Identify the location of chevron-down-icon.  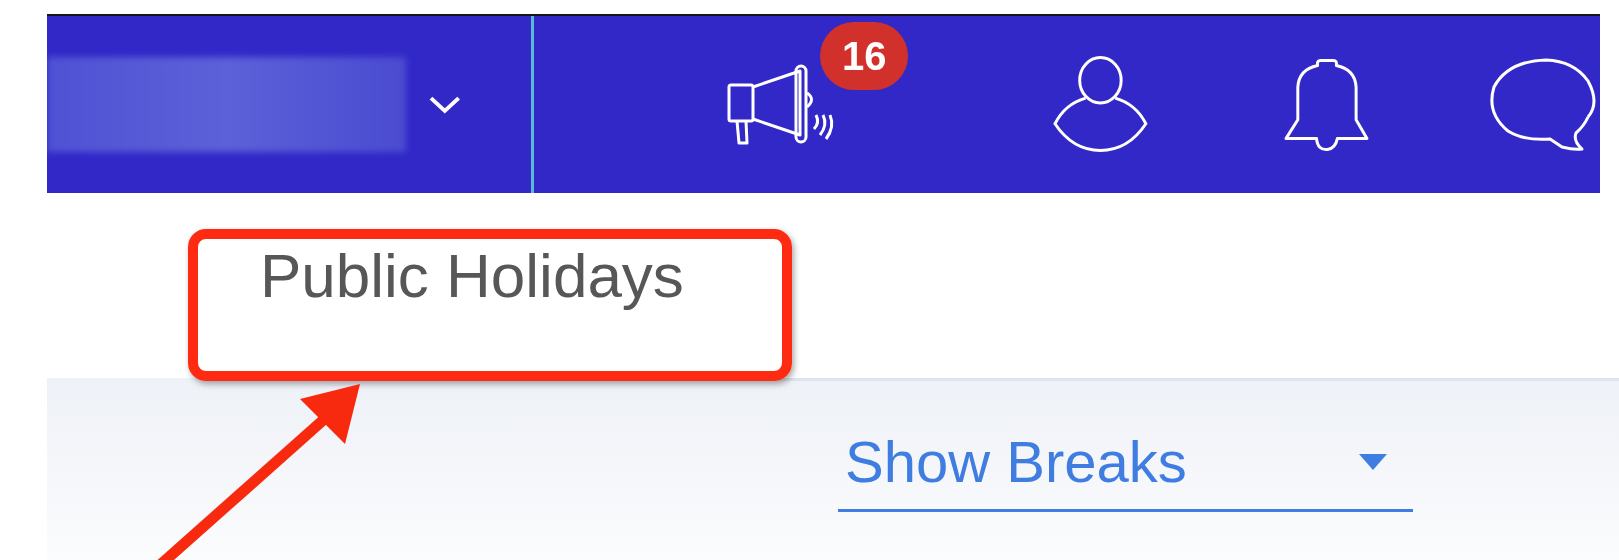
(444, 104).